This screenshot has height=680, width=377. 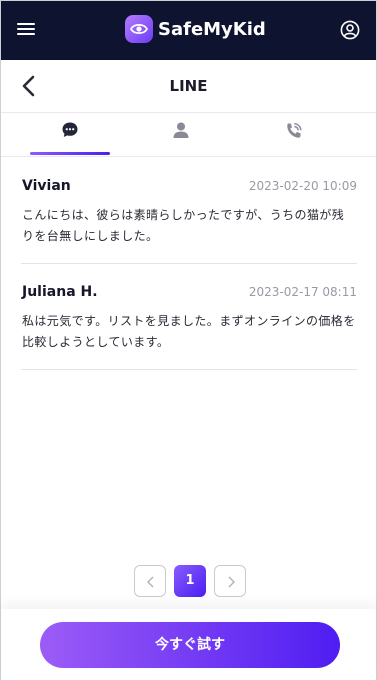 What do you see at coordinates (350, 30) in the screenshot?
I see `user-profile-icon` at bounding box center [350, 30].